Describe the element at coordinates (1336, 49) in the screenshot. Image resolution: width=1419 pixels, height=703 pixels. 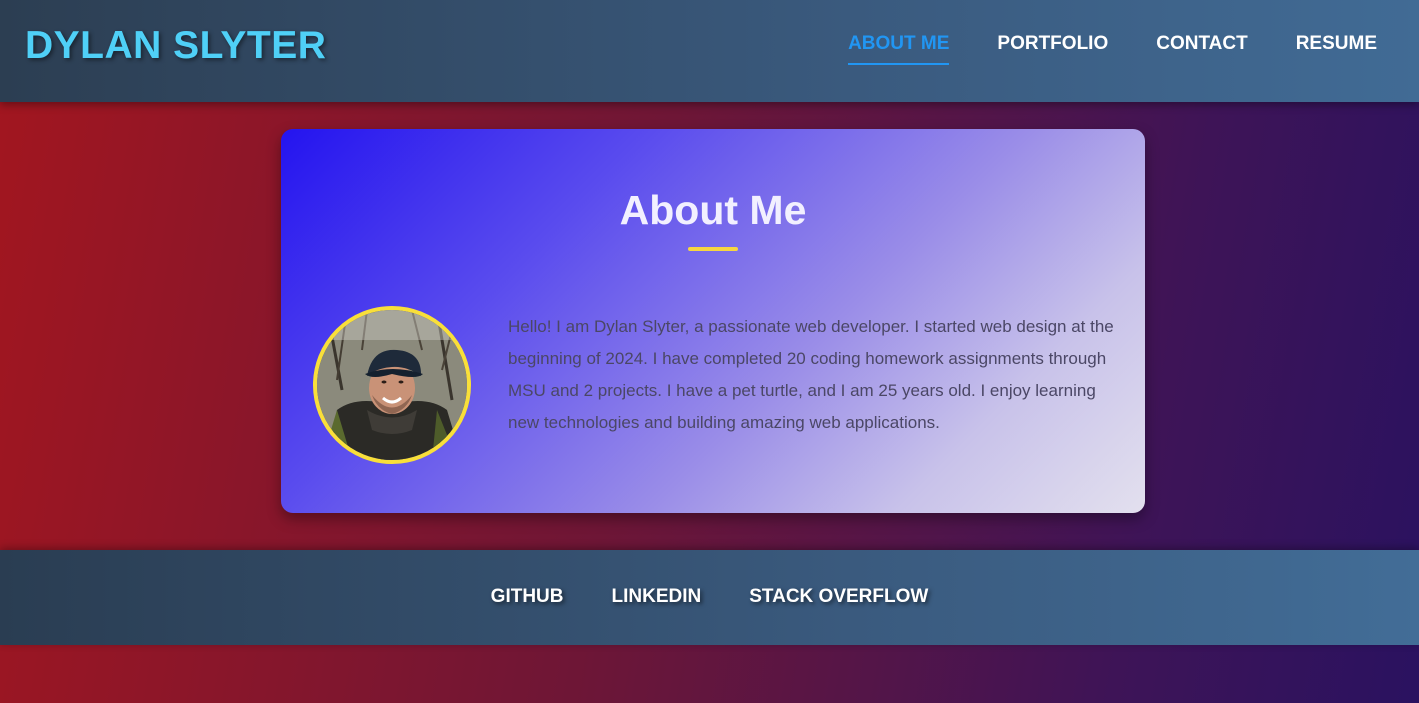
I see `nav-resume: RESUME` at that location.